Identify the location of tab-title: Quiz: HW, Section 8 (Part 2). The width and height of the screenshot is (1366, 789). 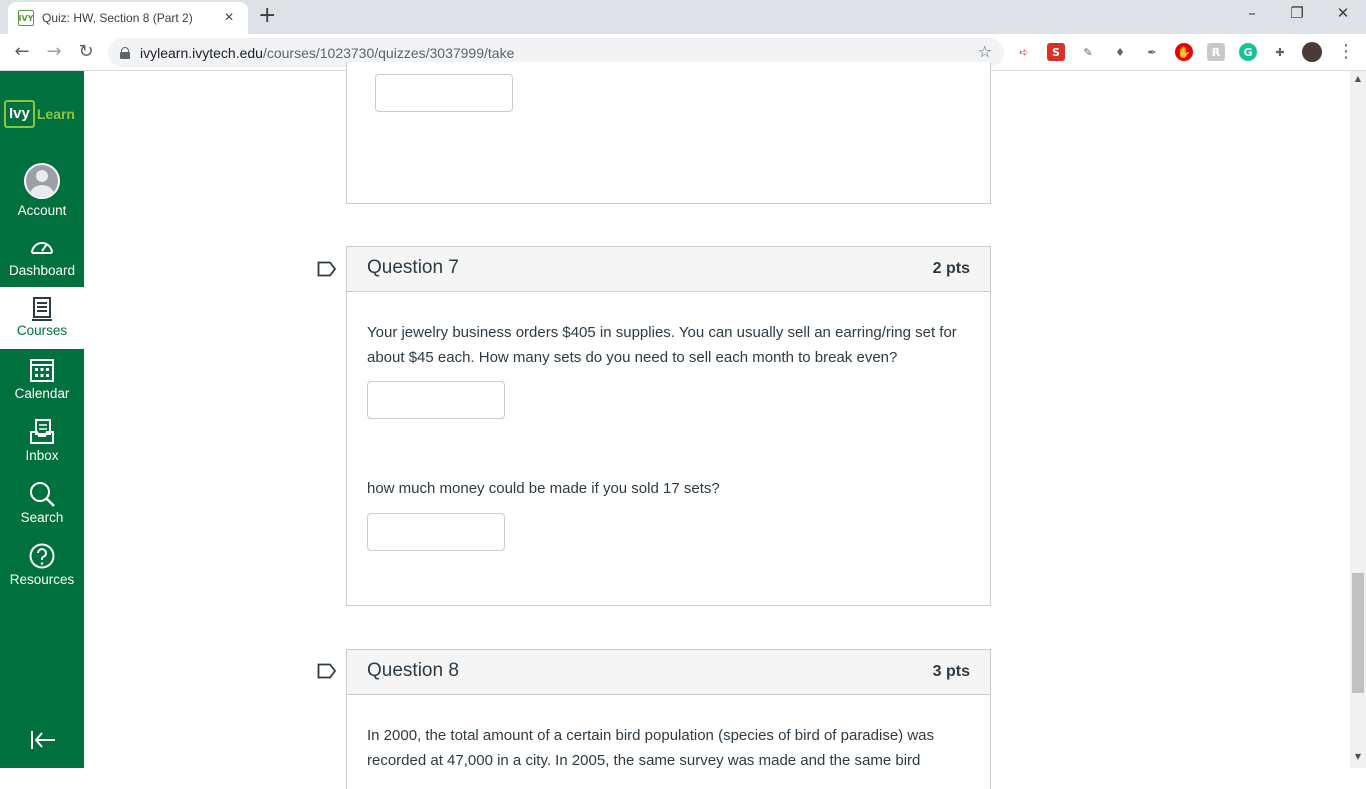
(117, 18).